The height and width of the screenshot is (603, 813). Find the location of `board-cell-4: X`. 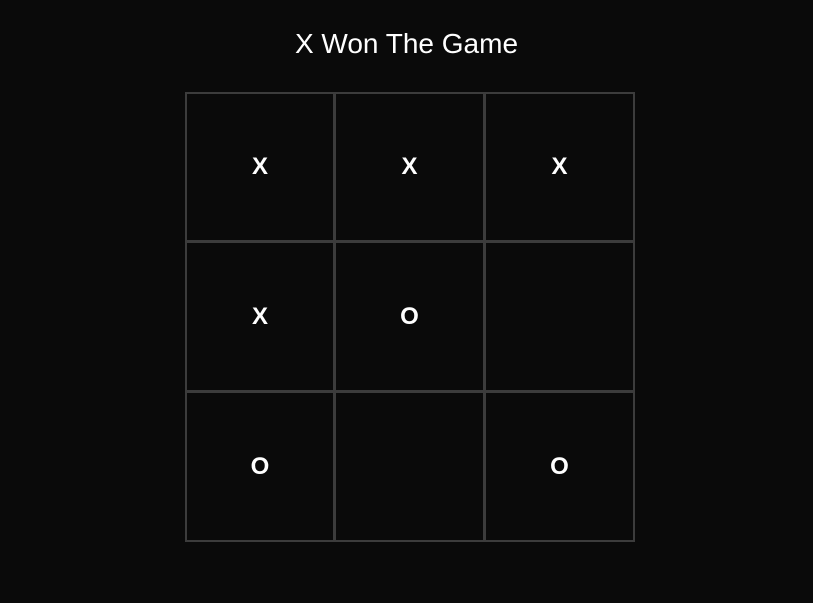

board-cell-4: X is located at coordinates (260, 316).